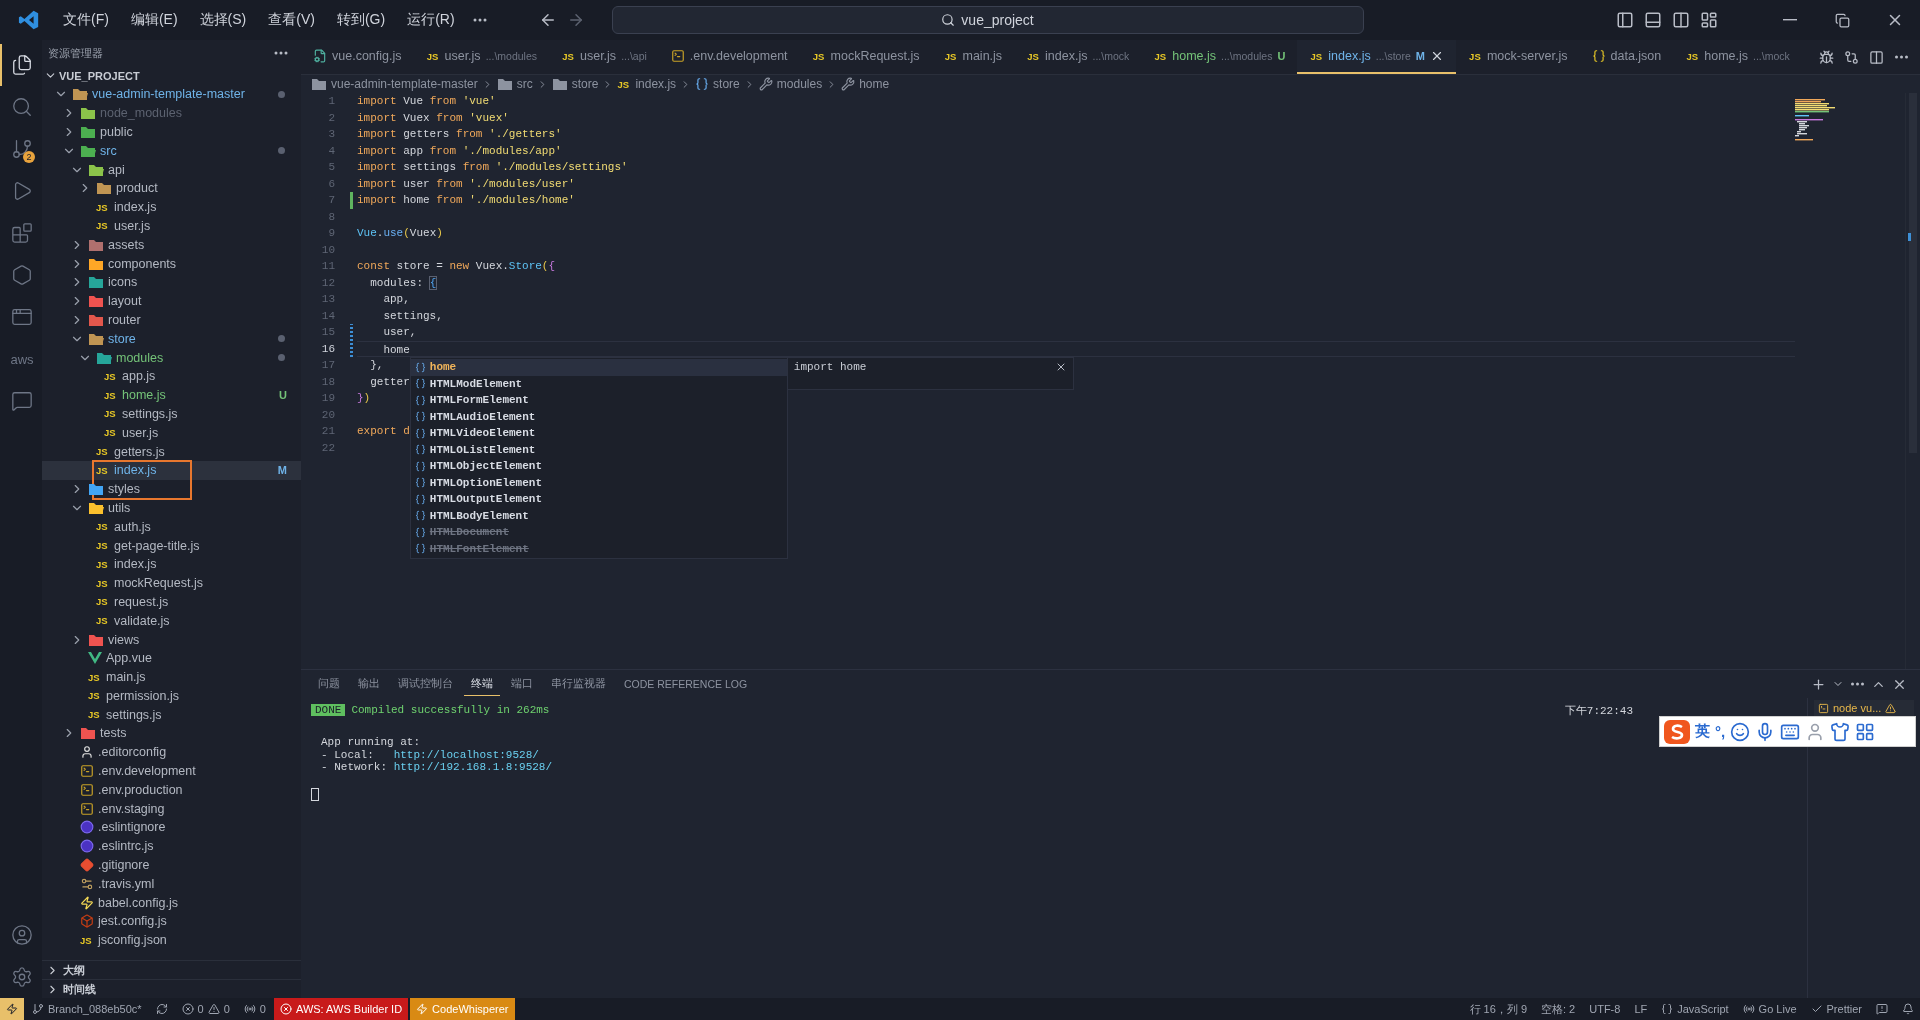 This screenshot has width=1920, height=1020. Describe the element at coordinates (481, 57) in the screenshot. I see `editor-tab: JS user.js ...\modules` at that location.